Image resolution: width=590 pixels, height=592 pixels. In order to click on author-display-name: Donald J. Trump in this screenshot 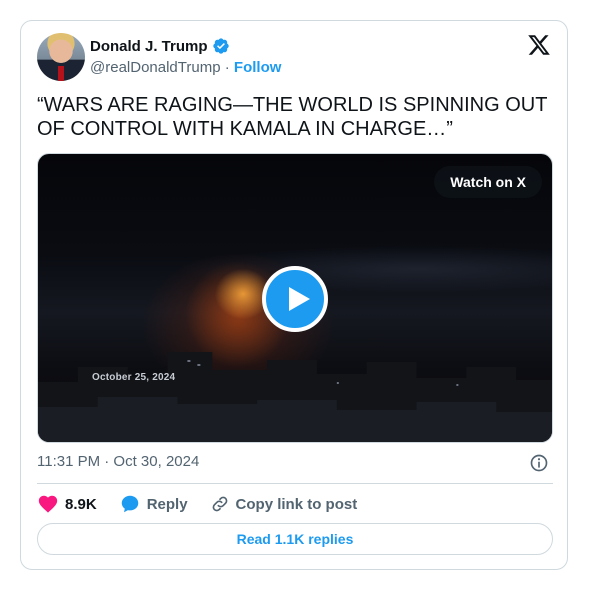, I will do `click(149, 46)`.